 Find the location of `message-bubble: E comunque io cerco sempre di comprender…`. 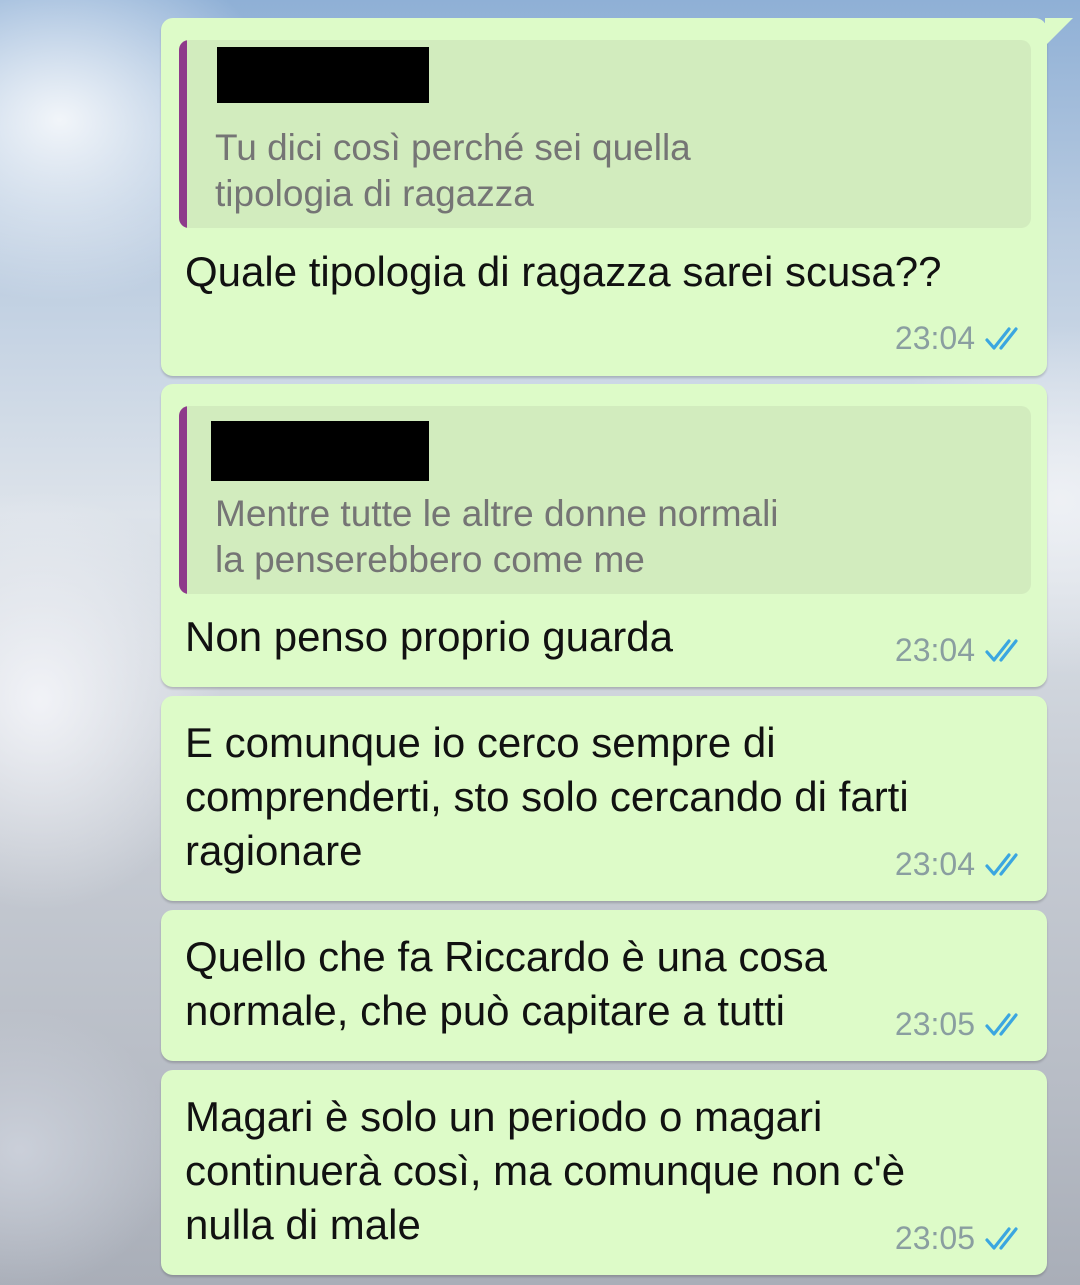

message-bubble: E comunque io cerco sempre di comprender… is located at coordinates (604, 798).